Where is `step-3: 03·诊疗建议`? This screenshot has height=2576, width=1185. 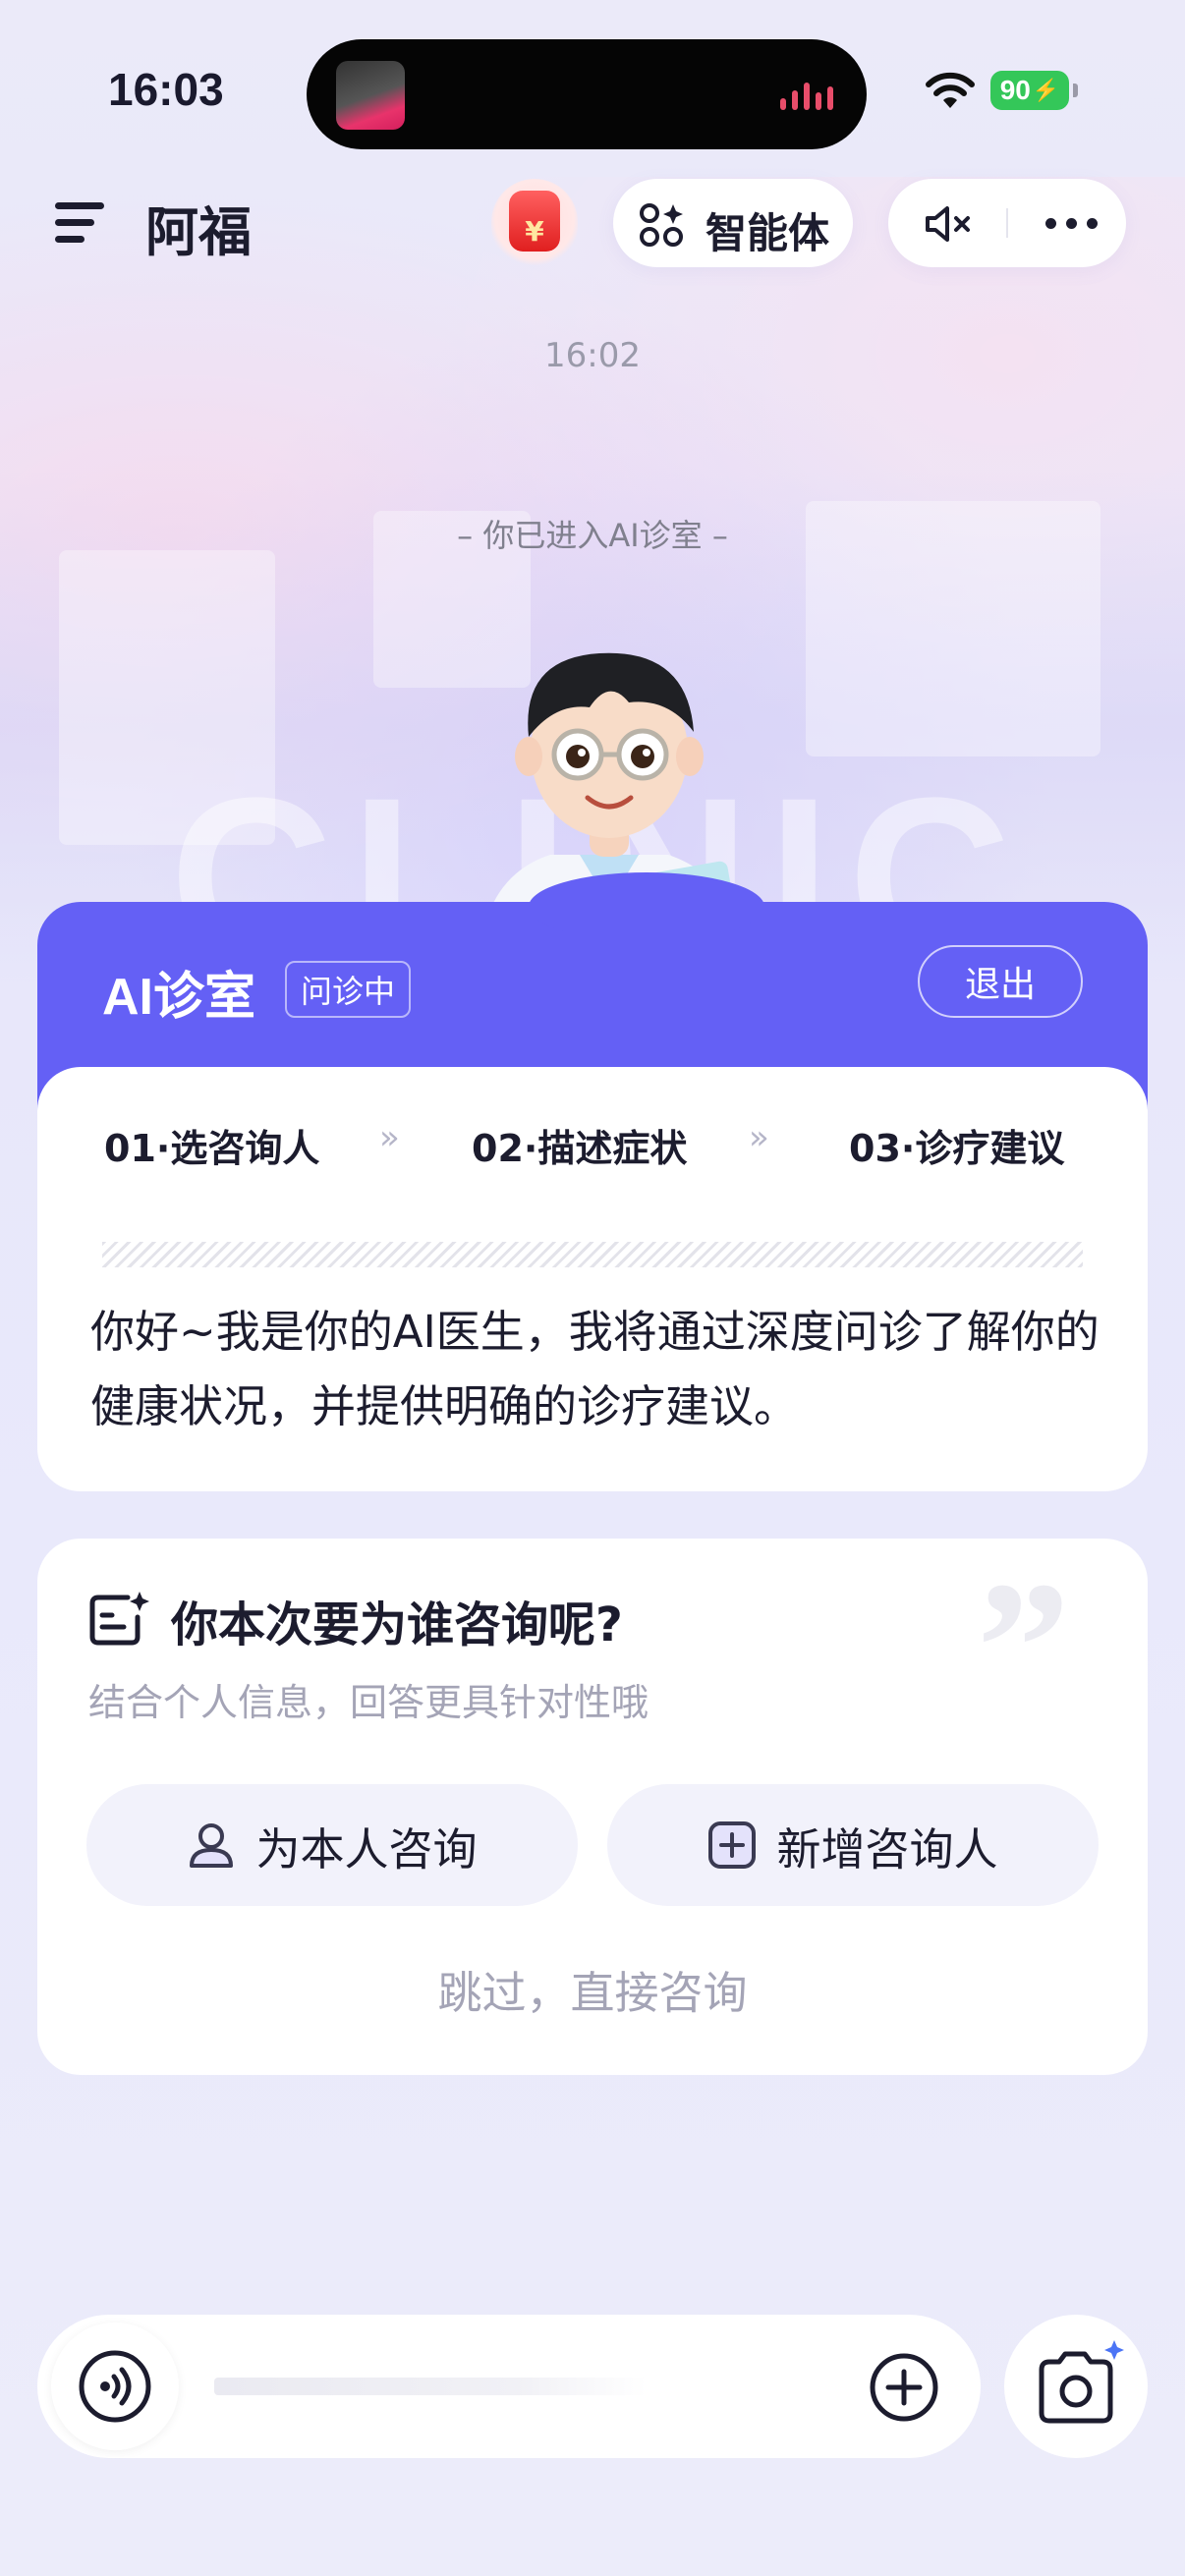
step-3: 03·诊疗建议 is located at coordinates (957, 1148).